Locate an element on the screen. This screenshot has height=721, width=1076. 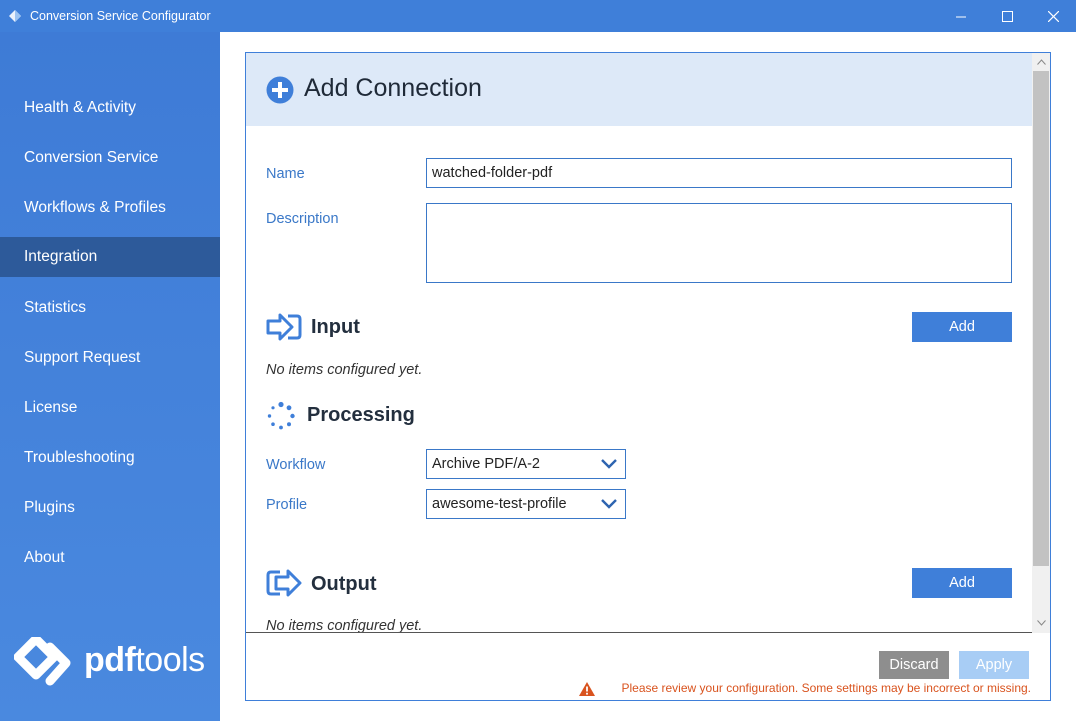
footer-divider is located at coordinates (639, 632).